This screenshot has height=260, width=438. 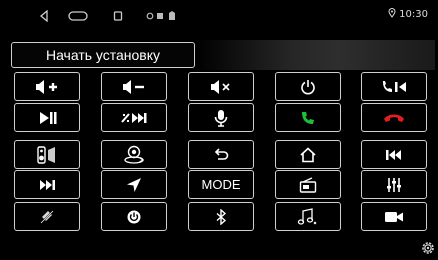 What do you see at coordinates (413, 14) in the screenshot?
I see `clock-time: 10:30` at bounding box center [413, 14].